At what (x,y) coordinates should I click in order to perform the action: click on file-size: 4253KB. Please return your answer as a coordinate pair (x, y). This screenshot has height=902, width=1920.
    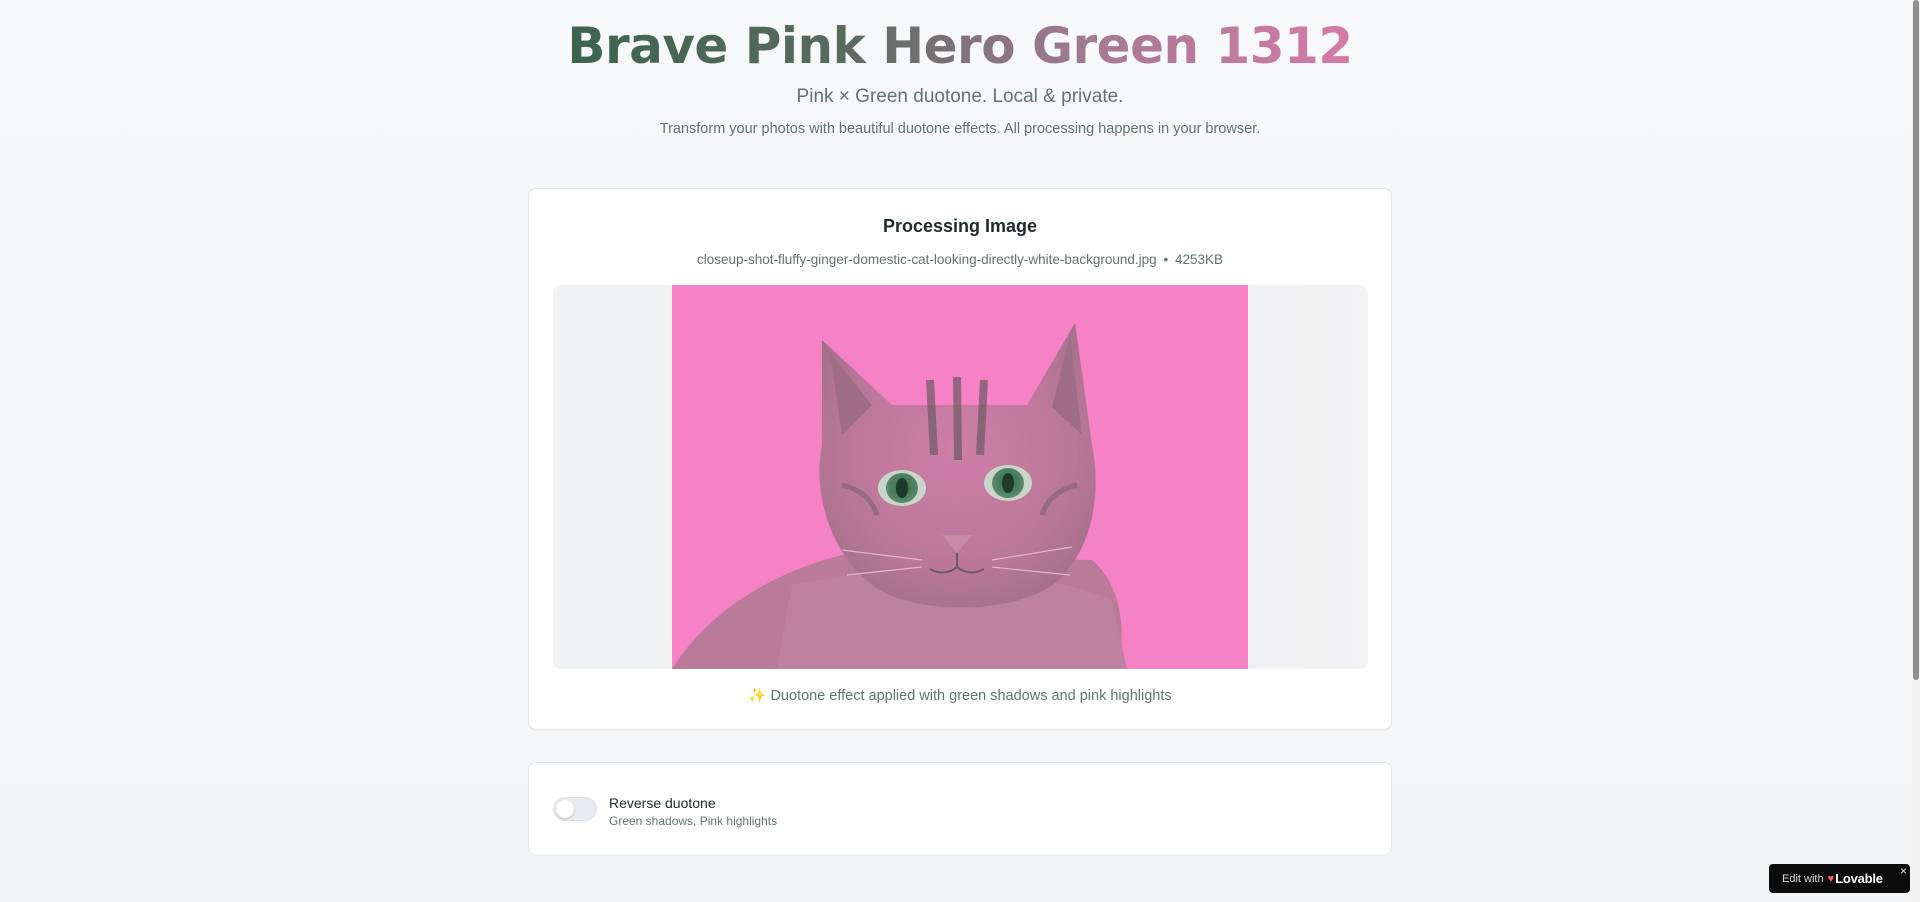
    Looking at the image, I should click on (1199, 259).